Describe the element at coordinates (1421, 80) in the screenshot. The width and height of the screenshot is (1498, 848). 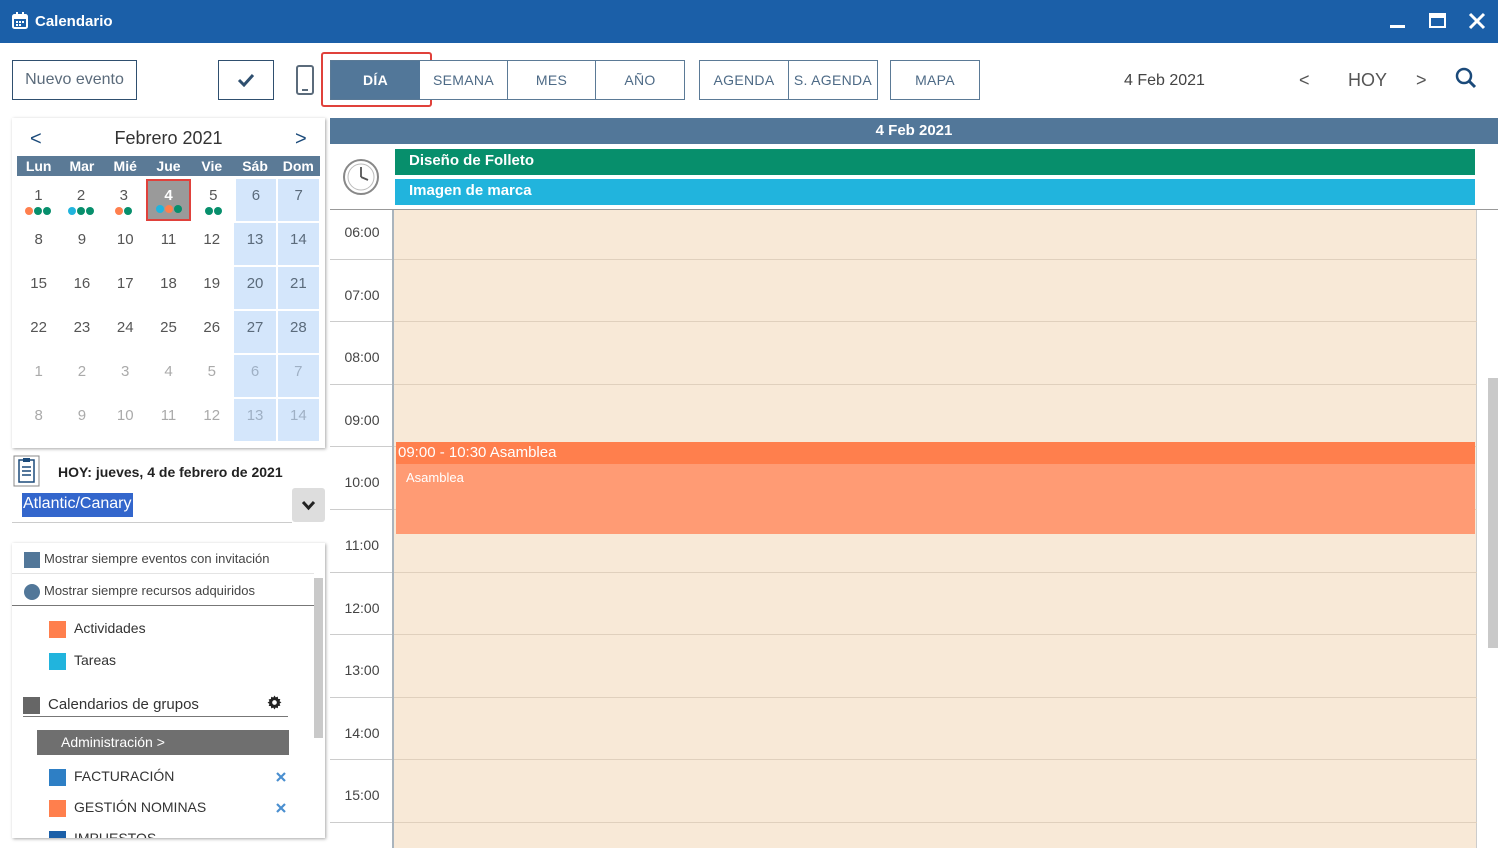
I see `next-button: >` at that location.